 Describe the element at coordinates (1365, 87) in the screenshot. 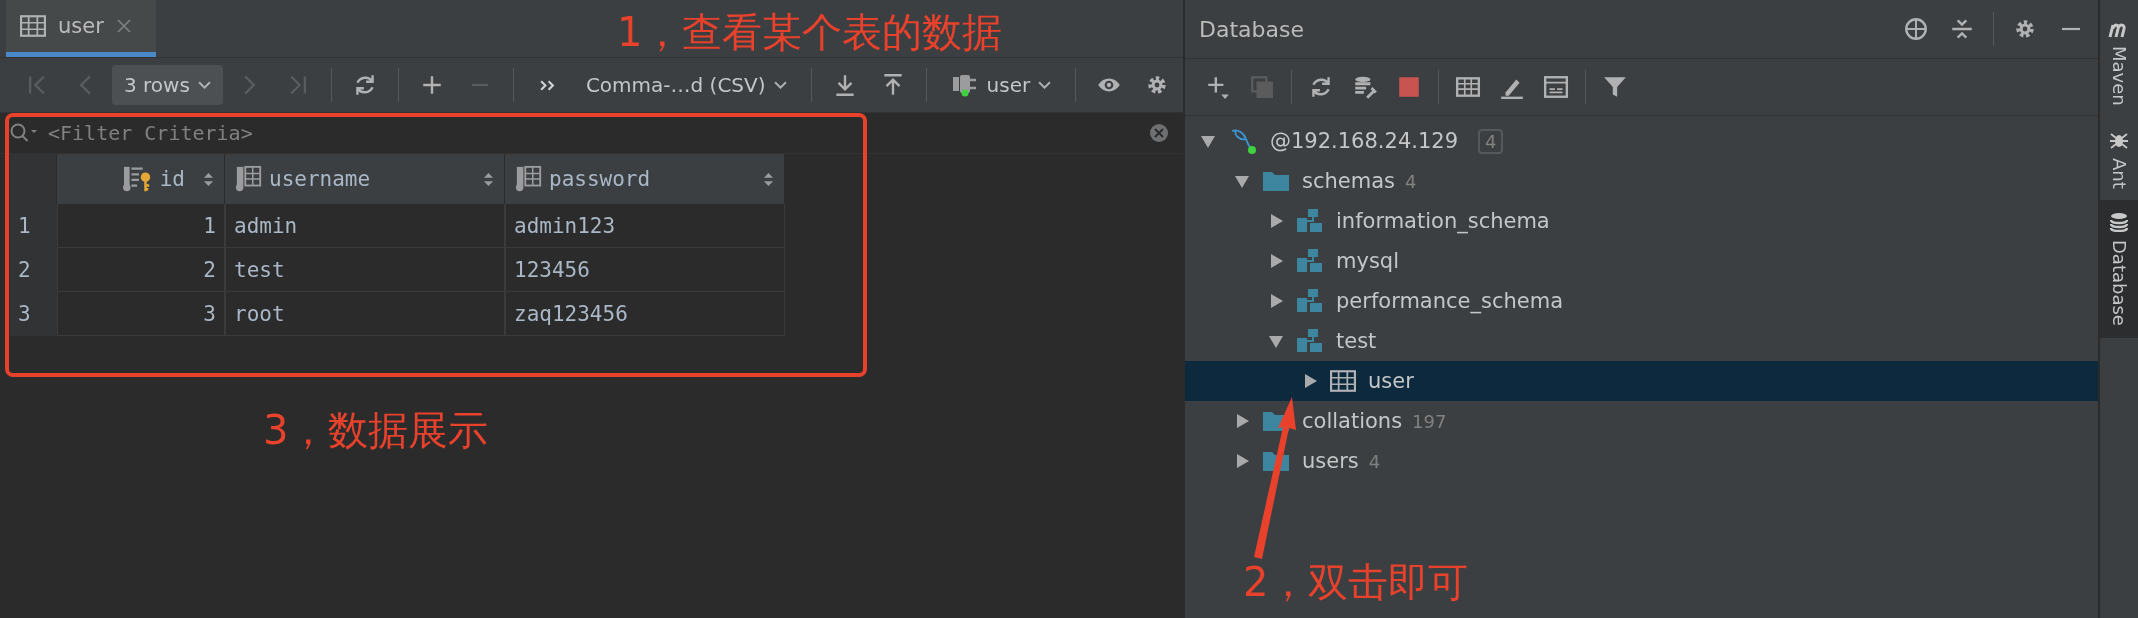

I see `database-wrench-icon` at that location.